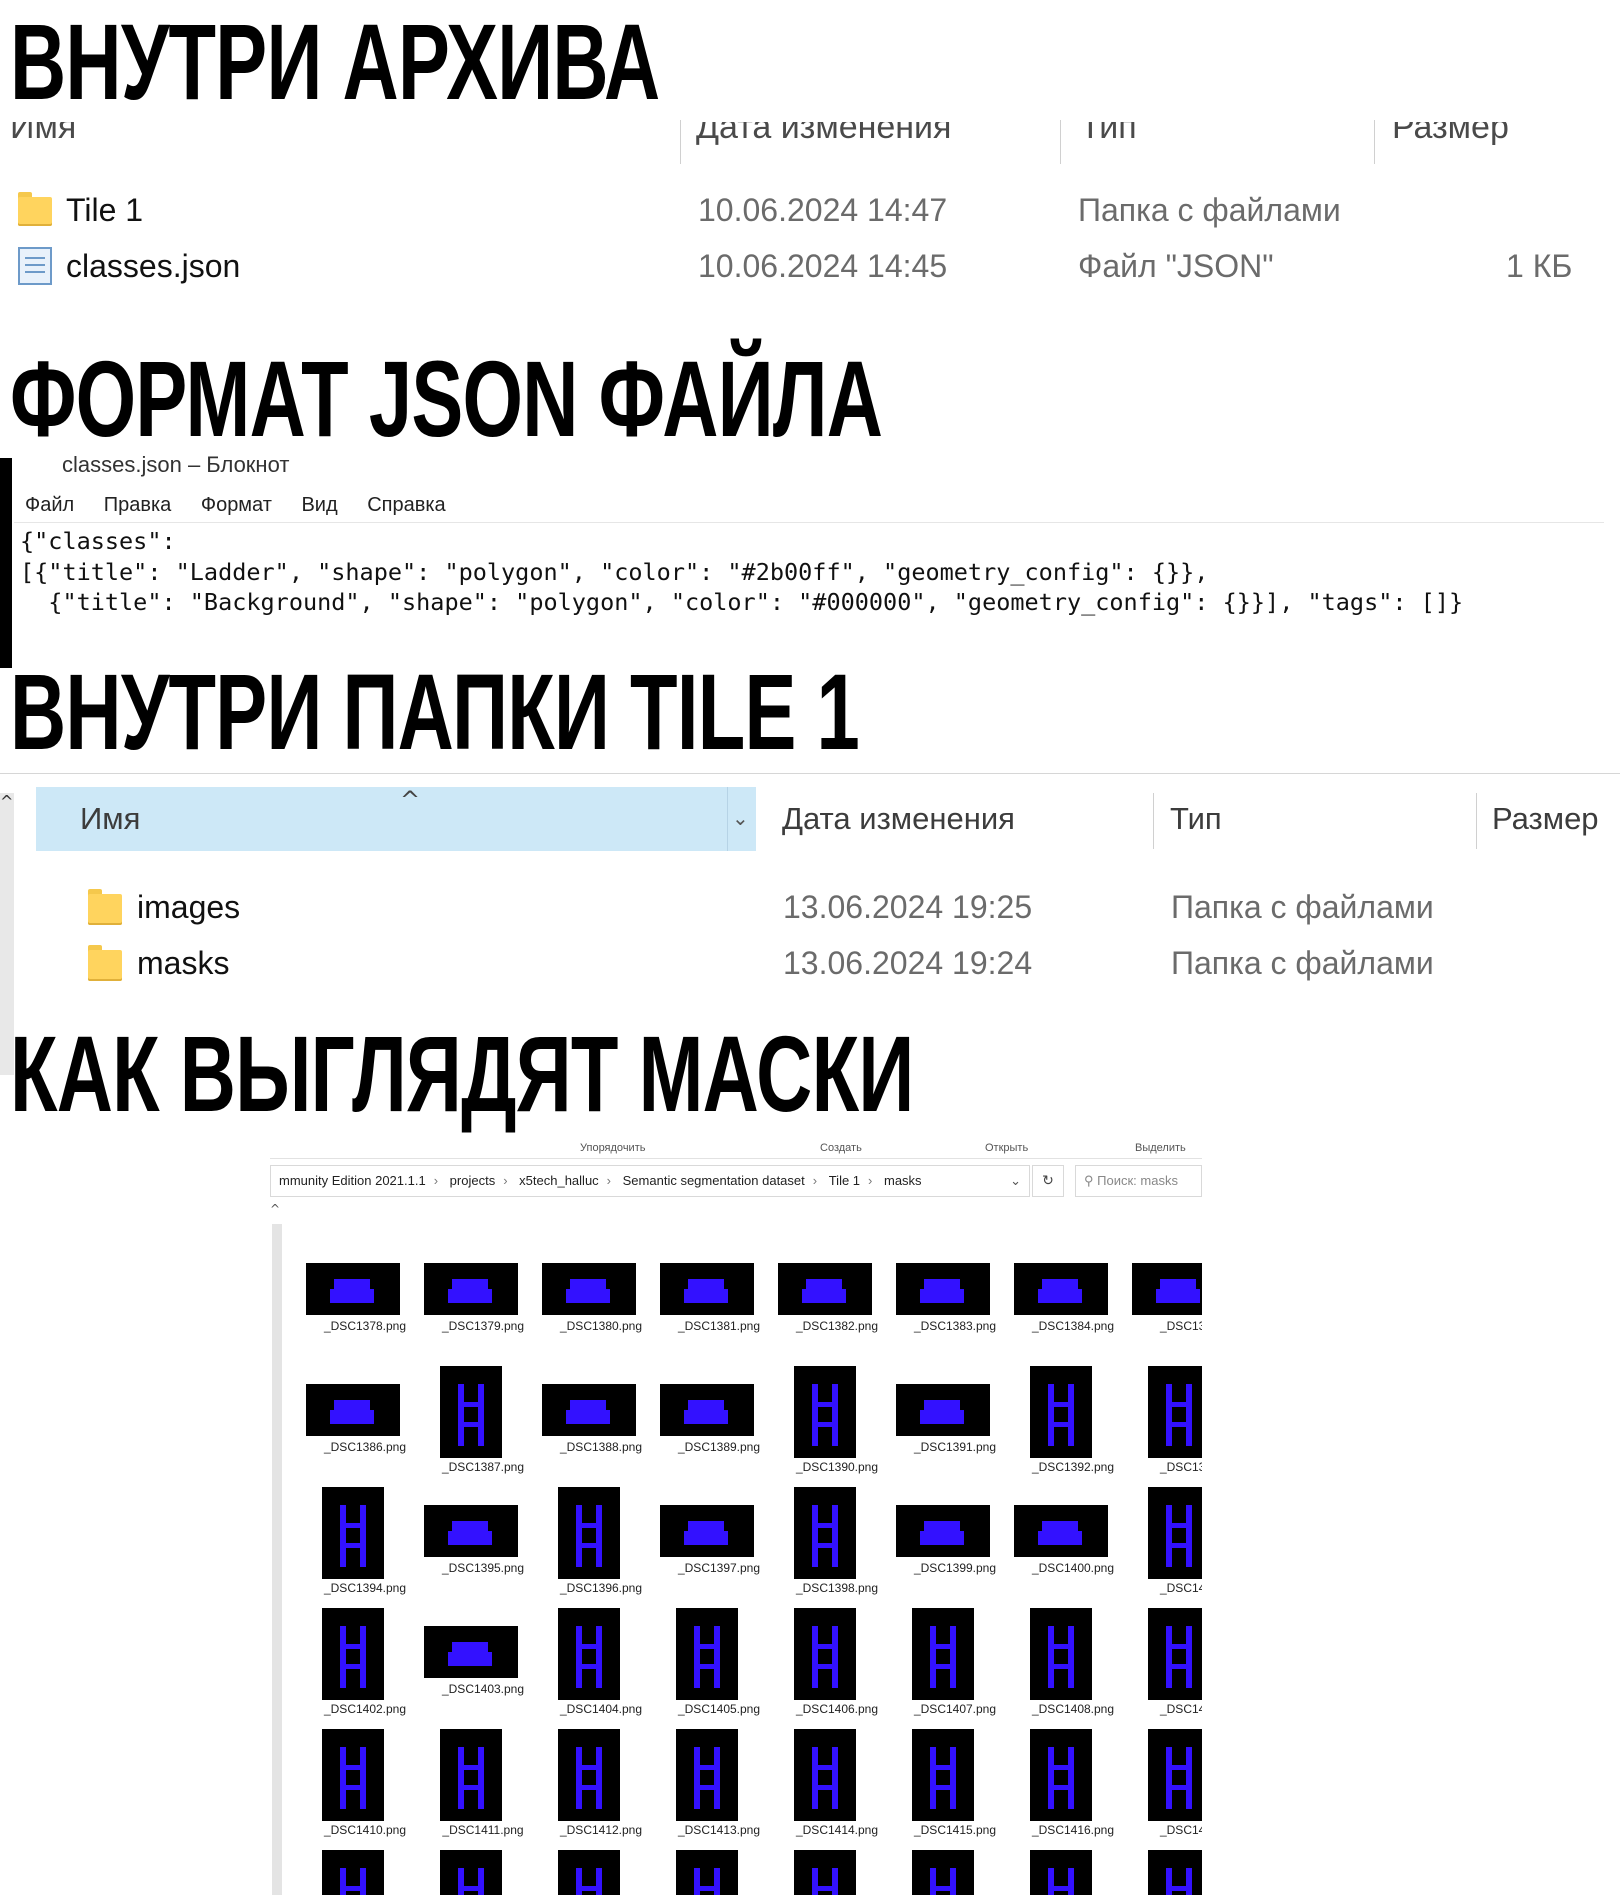  What do you see at coordinates (719, 1426) in the screenshot?
I see `mask-thumbnail: _DSC1389.png` at bounding box center [719, 1426].